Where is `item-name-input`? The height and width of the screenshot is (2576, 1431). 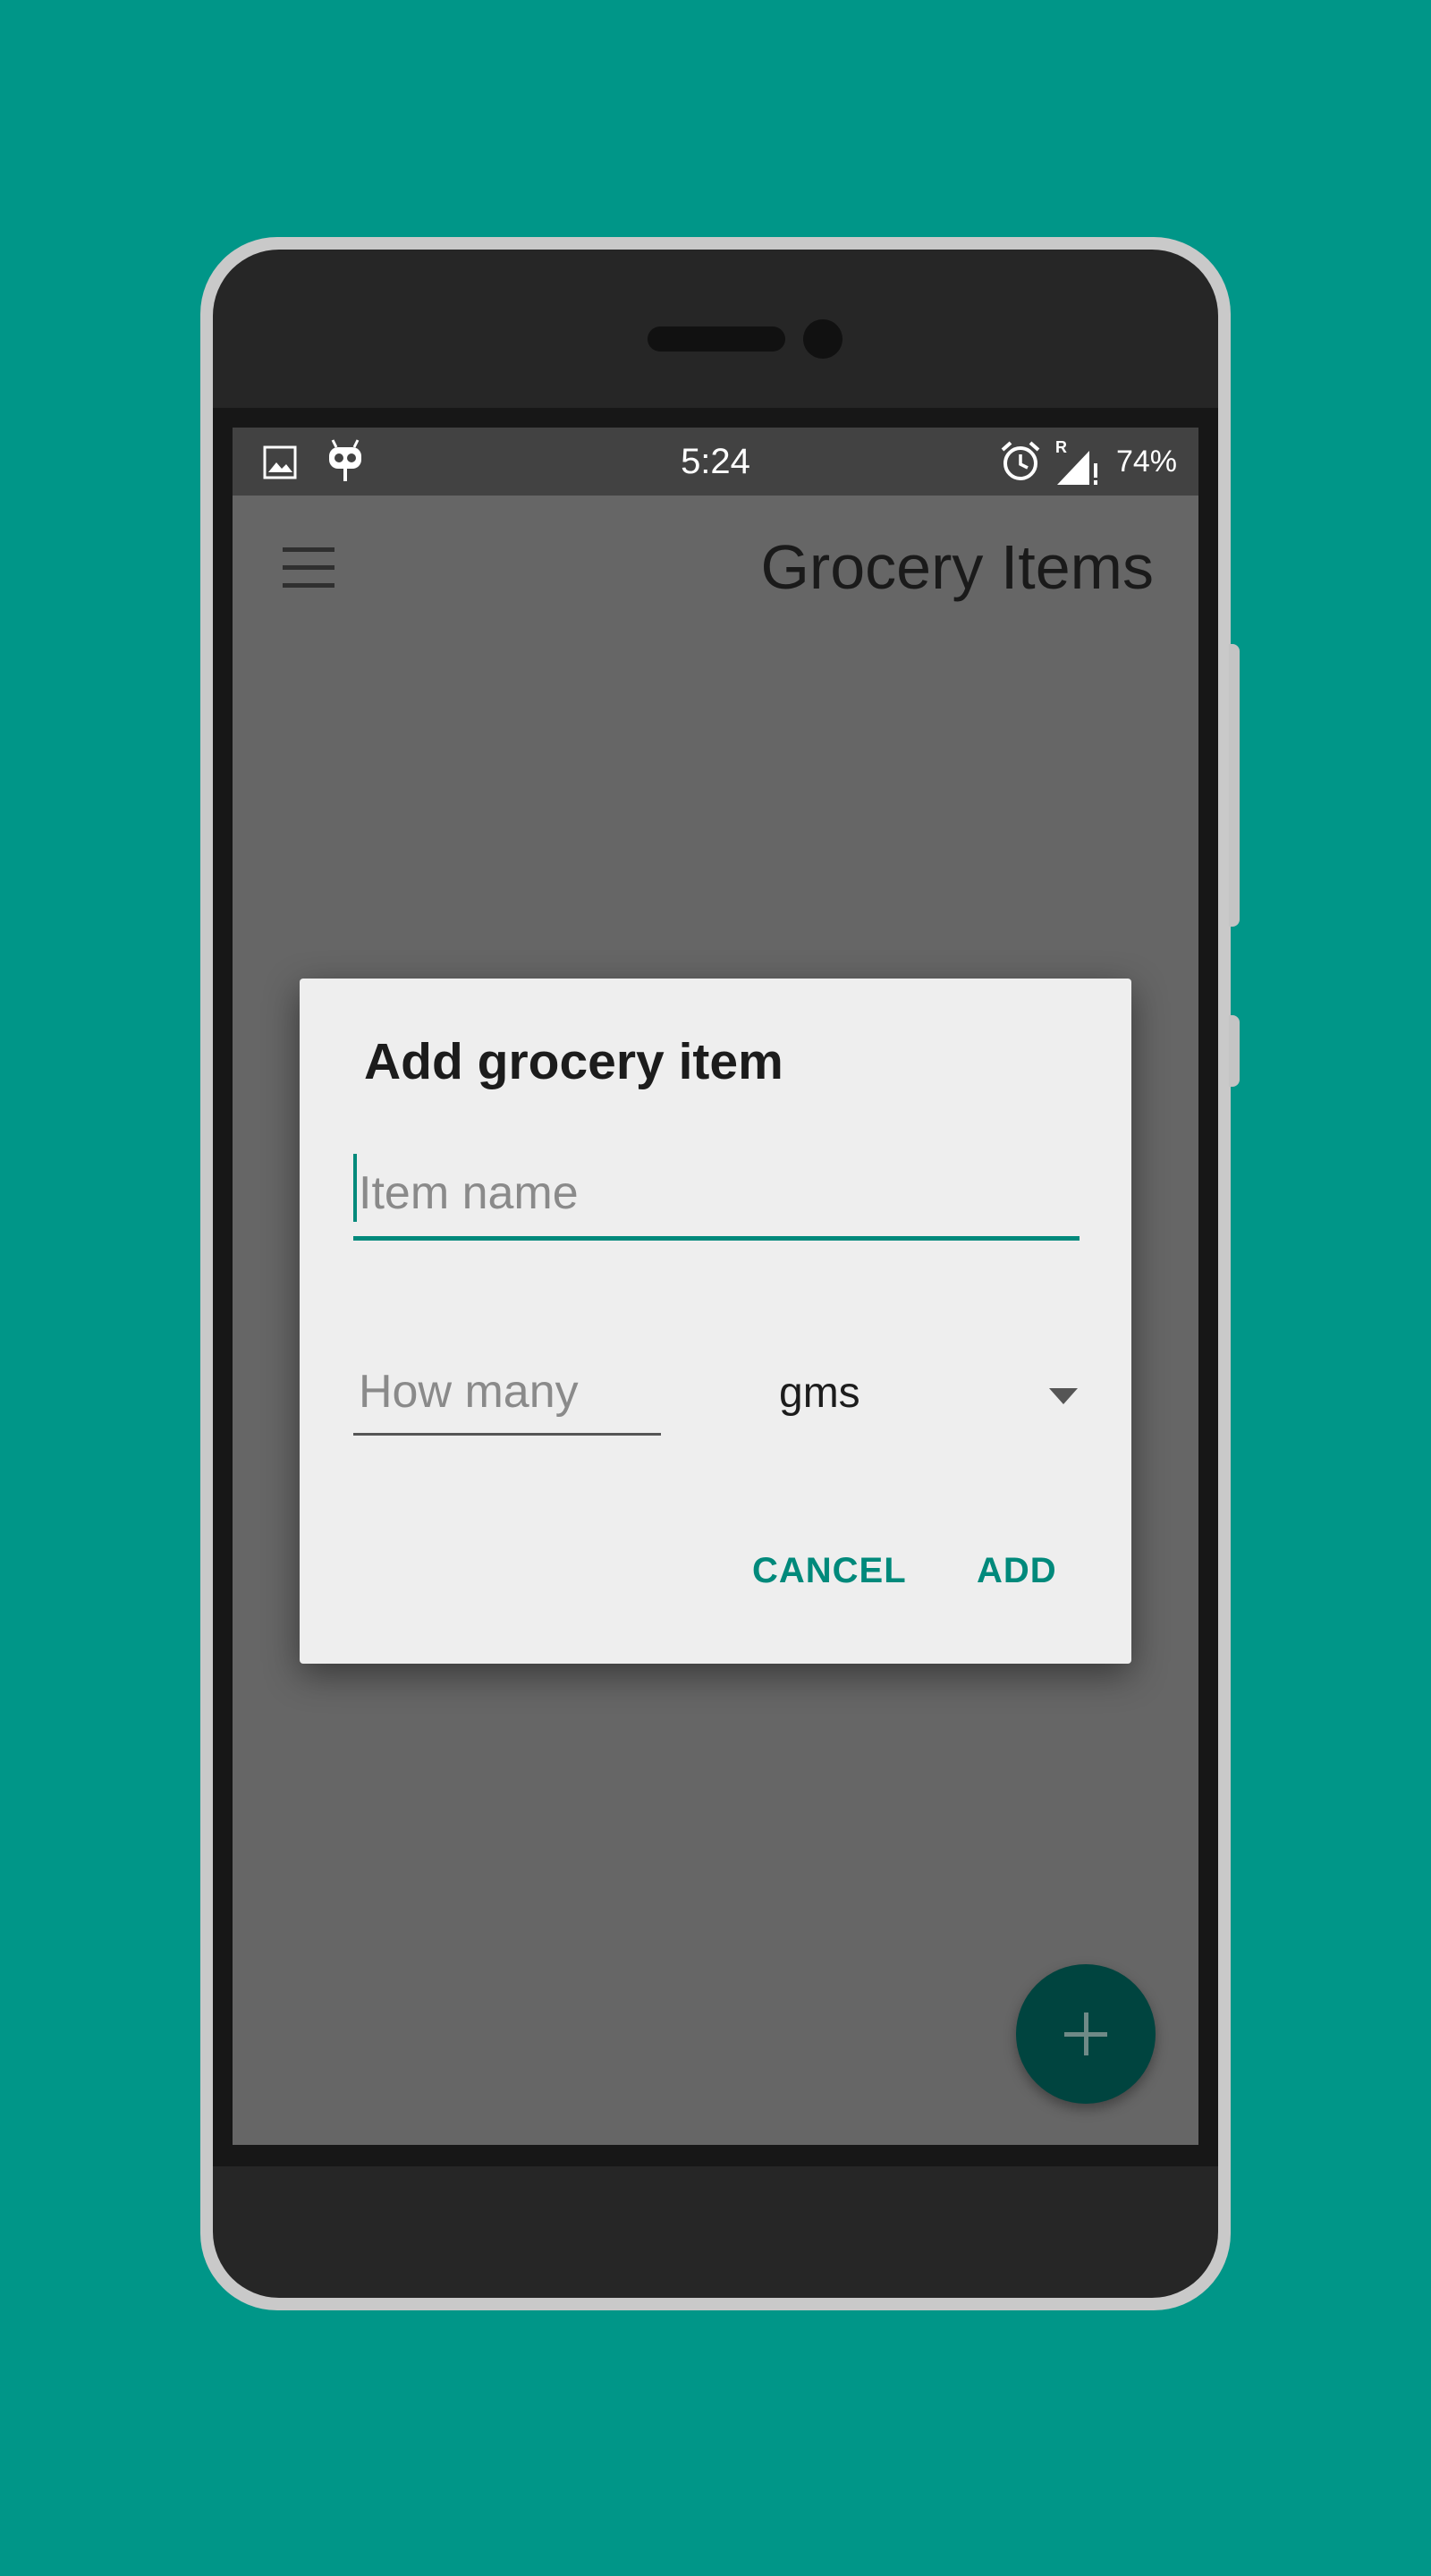
item-name-input is located at coordinates (717, 1193).